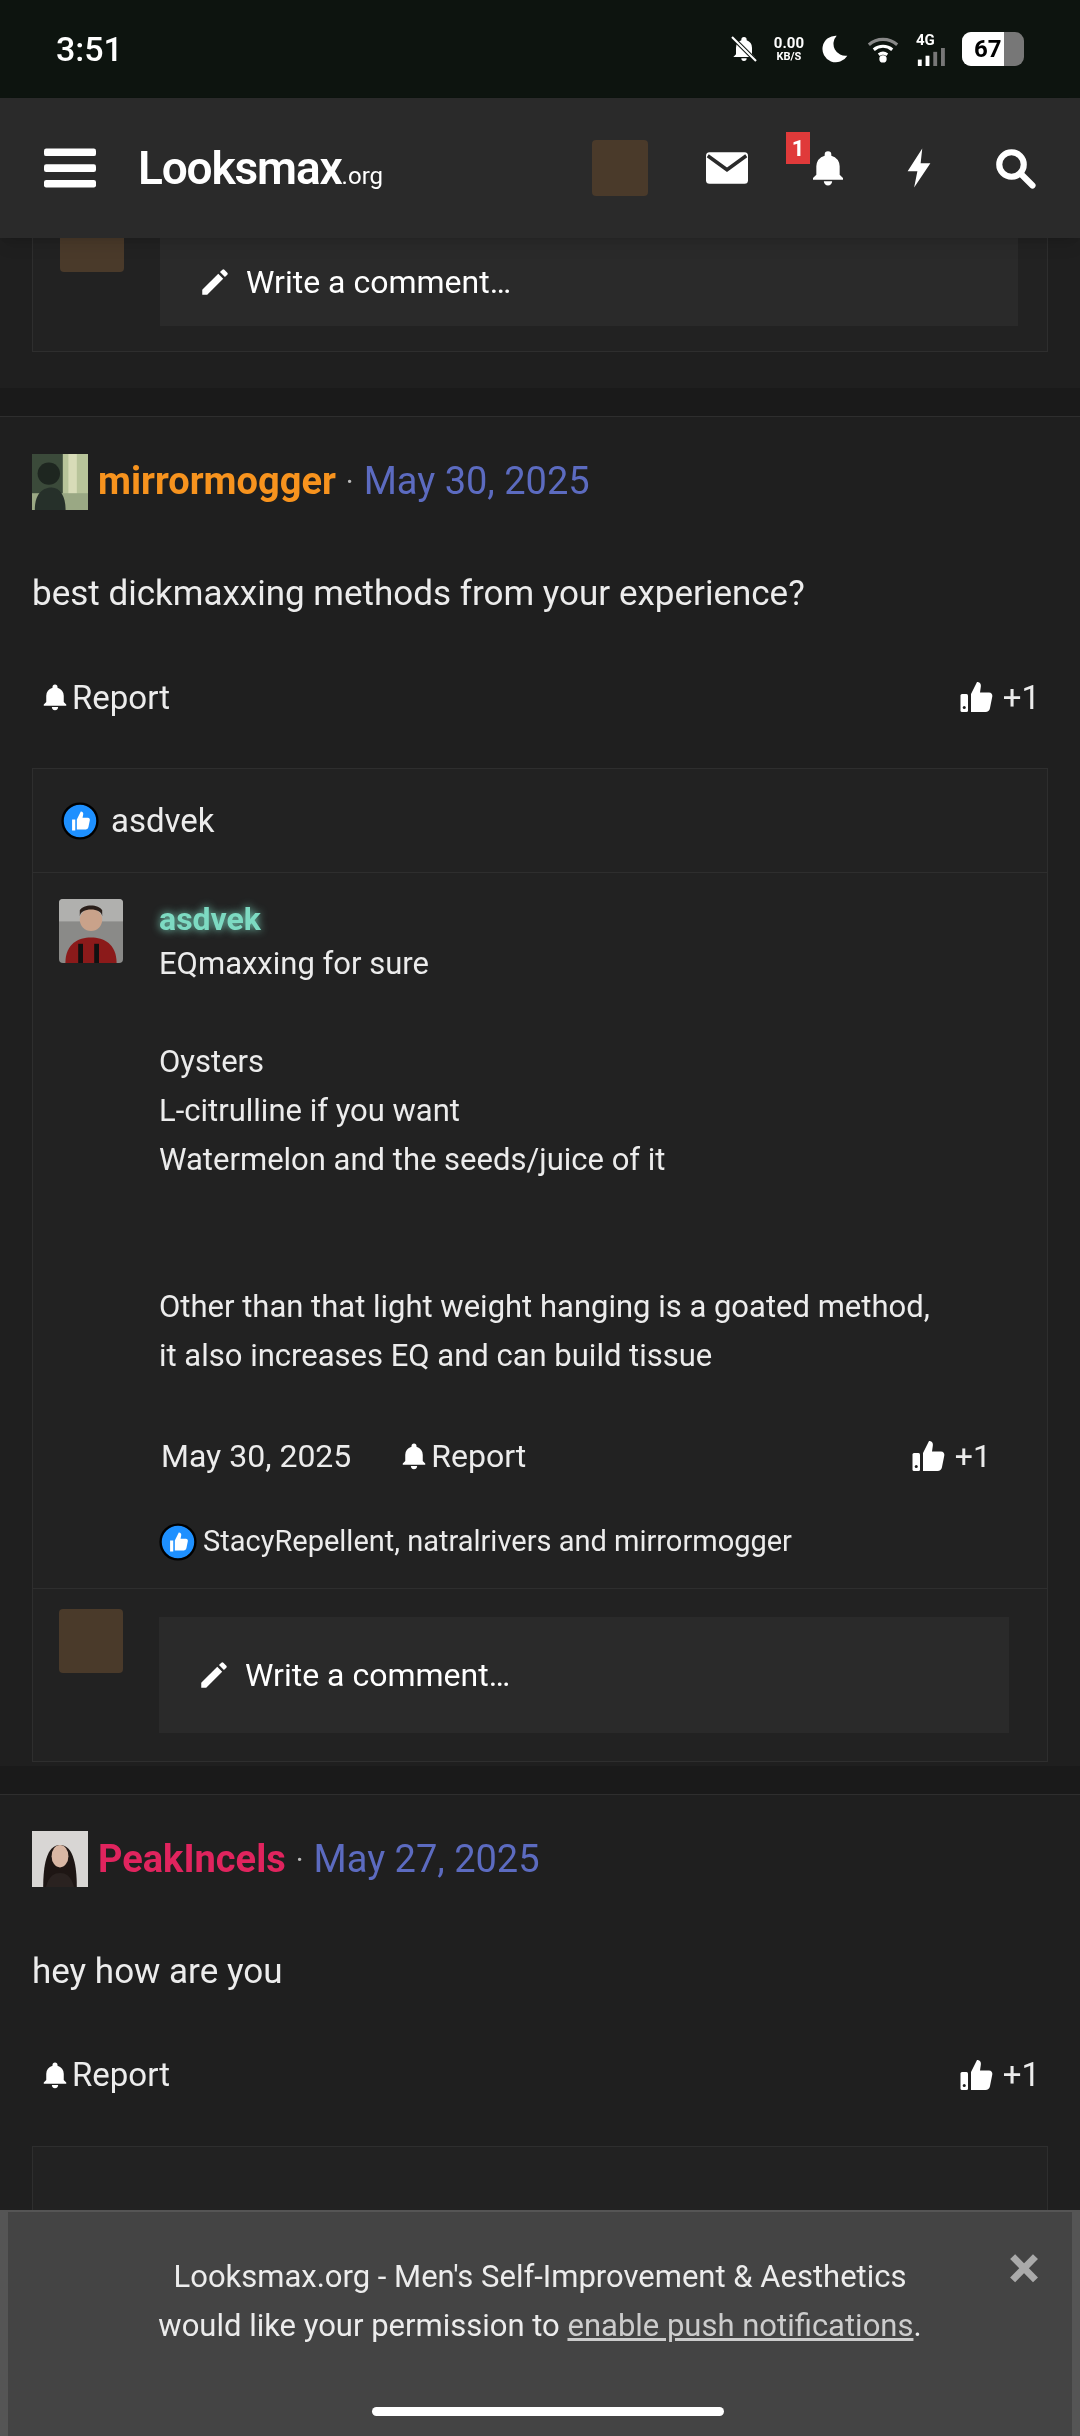 This screenshot has height=2436, width=1080. What do you see at coordinates (789, 56) in the screenshot?
I see `speed-unit: KB/S` at bounding box center [789, 56].